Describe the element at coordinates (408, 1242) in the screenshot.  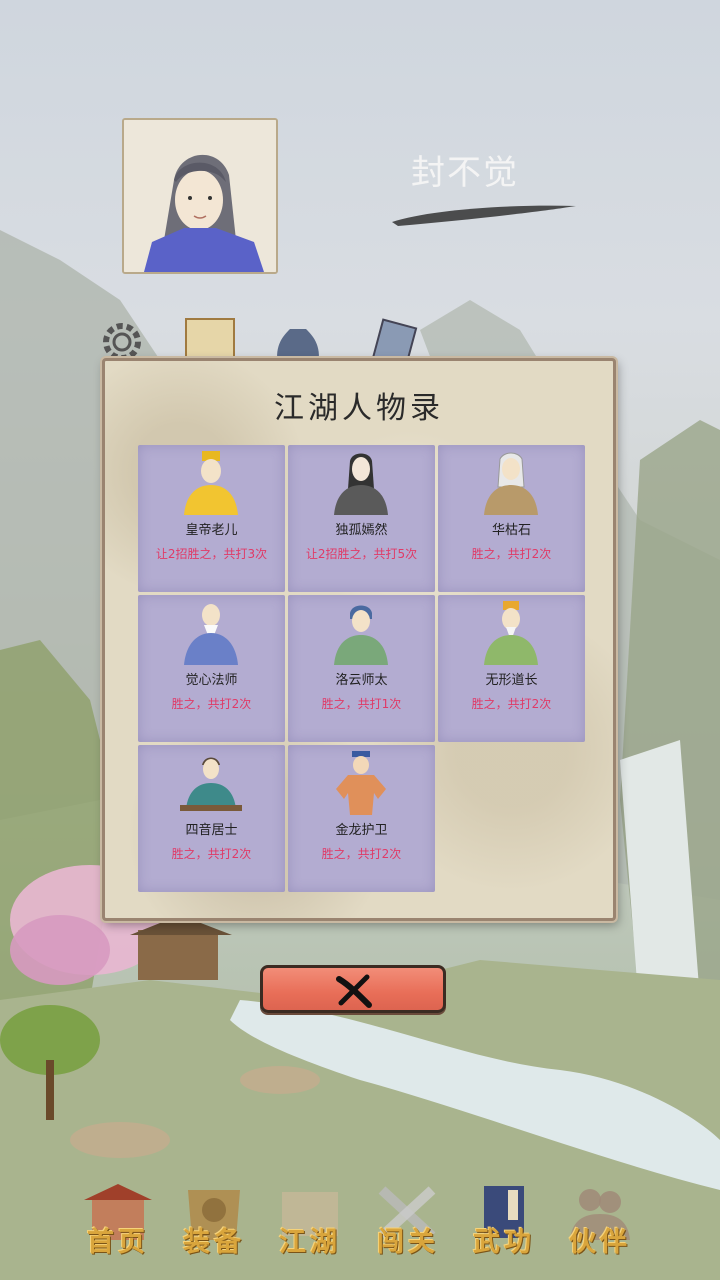
I see `nav-label: 闯关` at that location.